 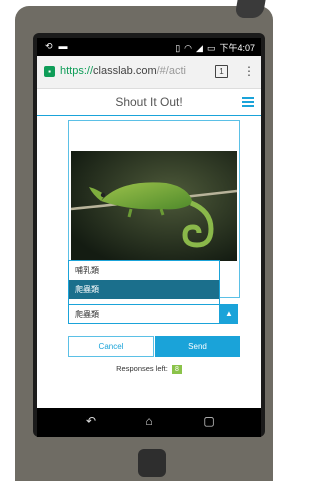 I want to click on caret-up-icon: ▲, so click(x=229, y=314).